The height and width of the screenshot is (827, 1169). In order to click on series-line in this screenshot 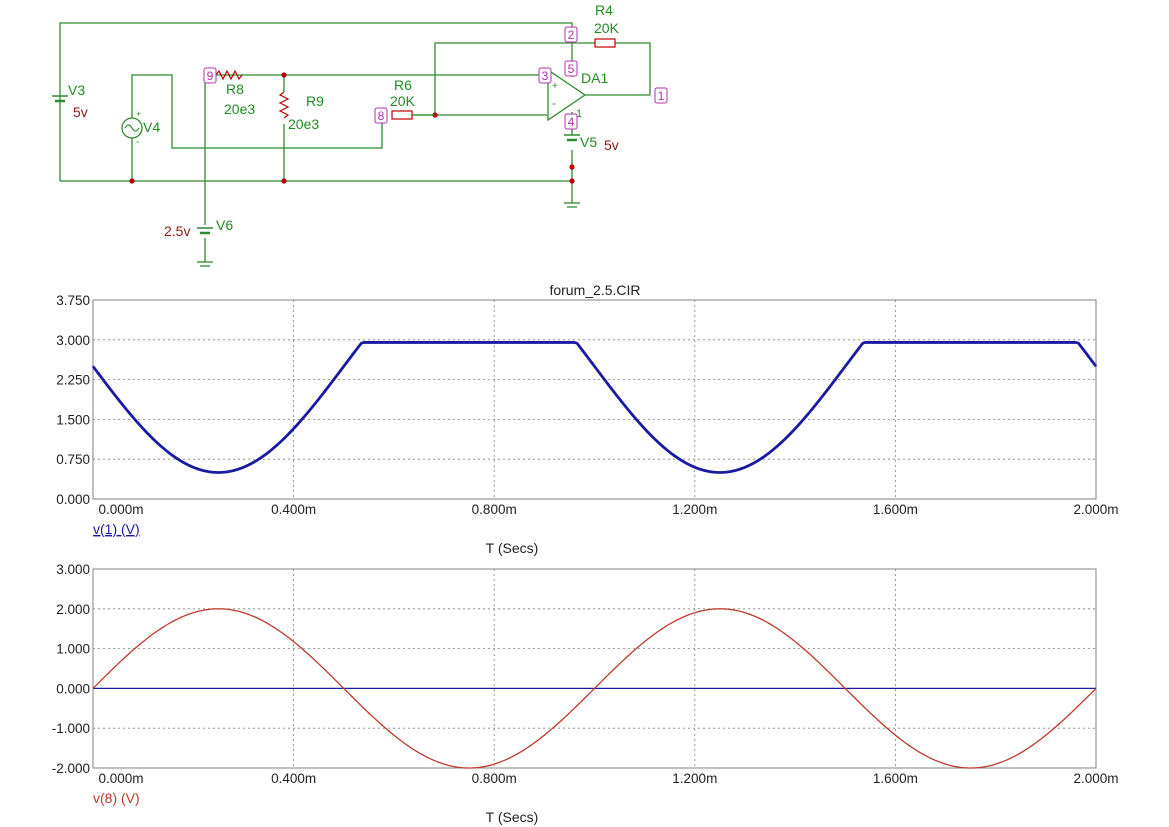, I will do `click(594, 407)`.